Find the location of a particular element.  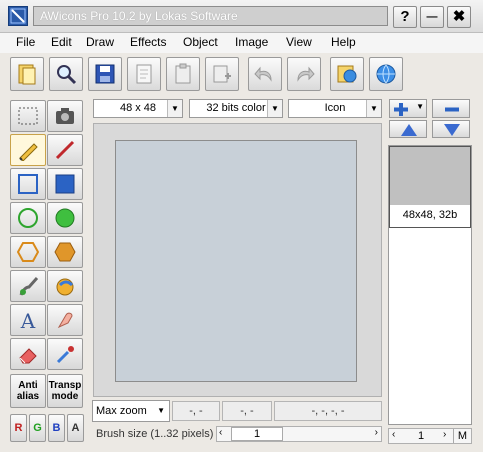

format-select: Icon ▼ is located at coordinates (335, 108).